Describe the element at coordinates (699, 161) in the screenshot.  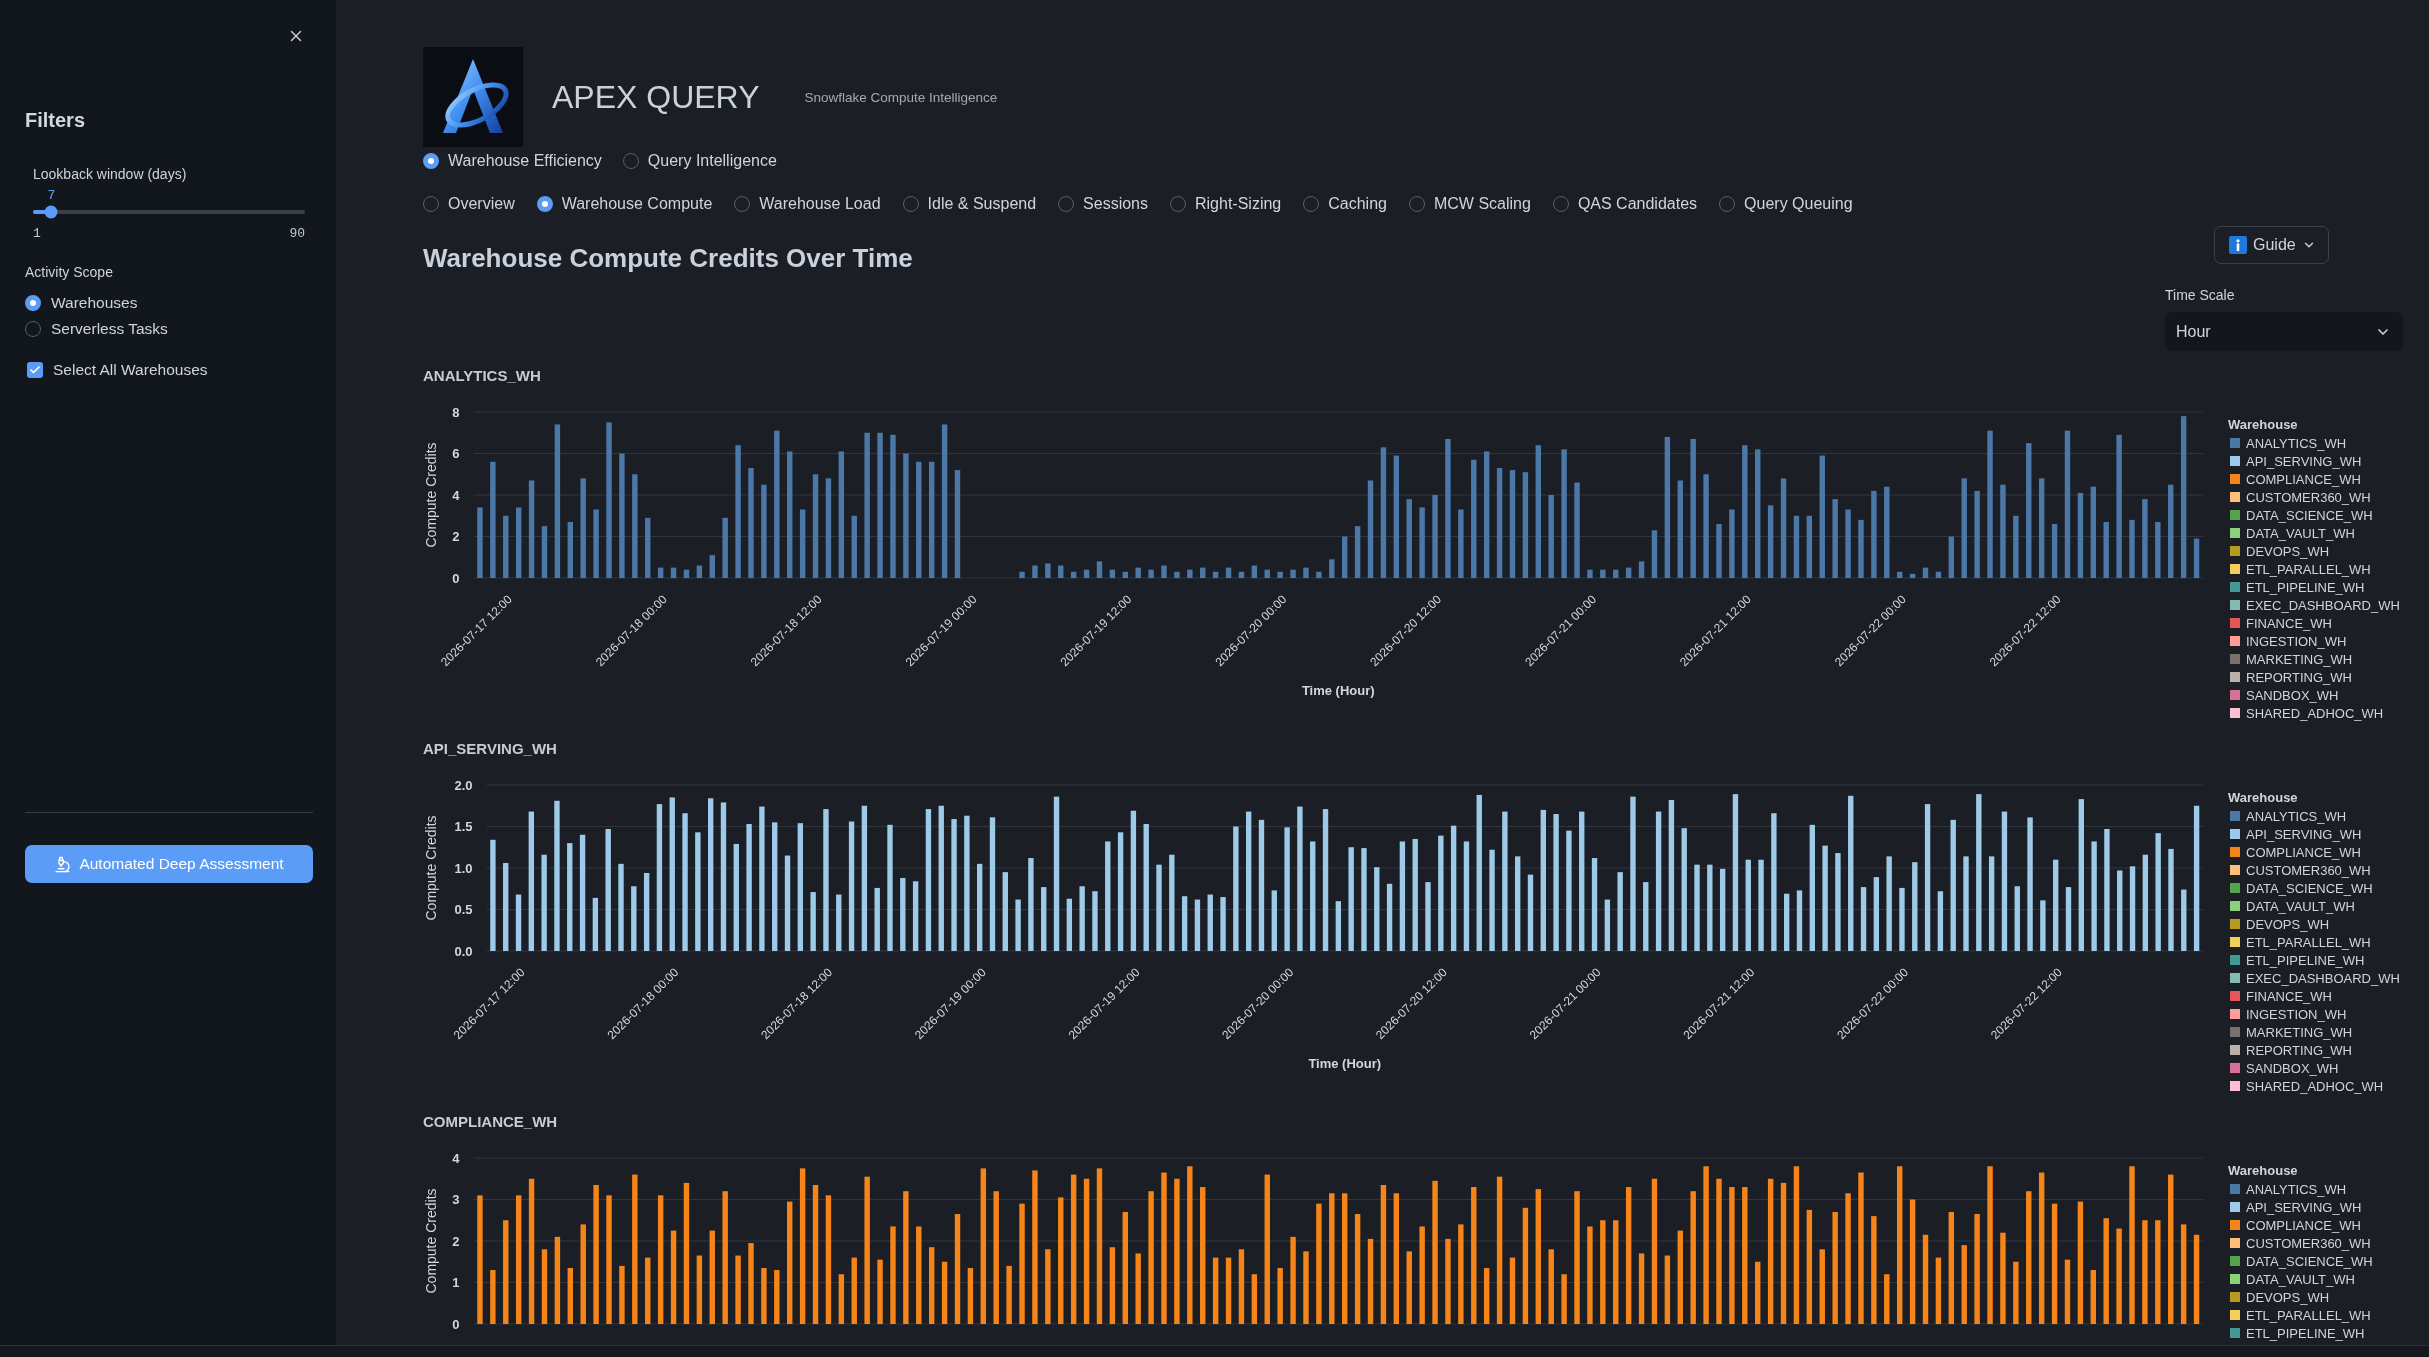
I see `radio-option: Query Intelligence` at that location.